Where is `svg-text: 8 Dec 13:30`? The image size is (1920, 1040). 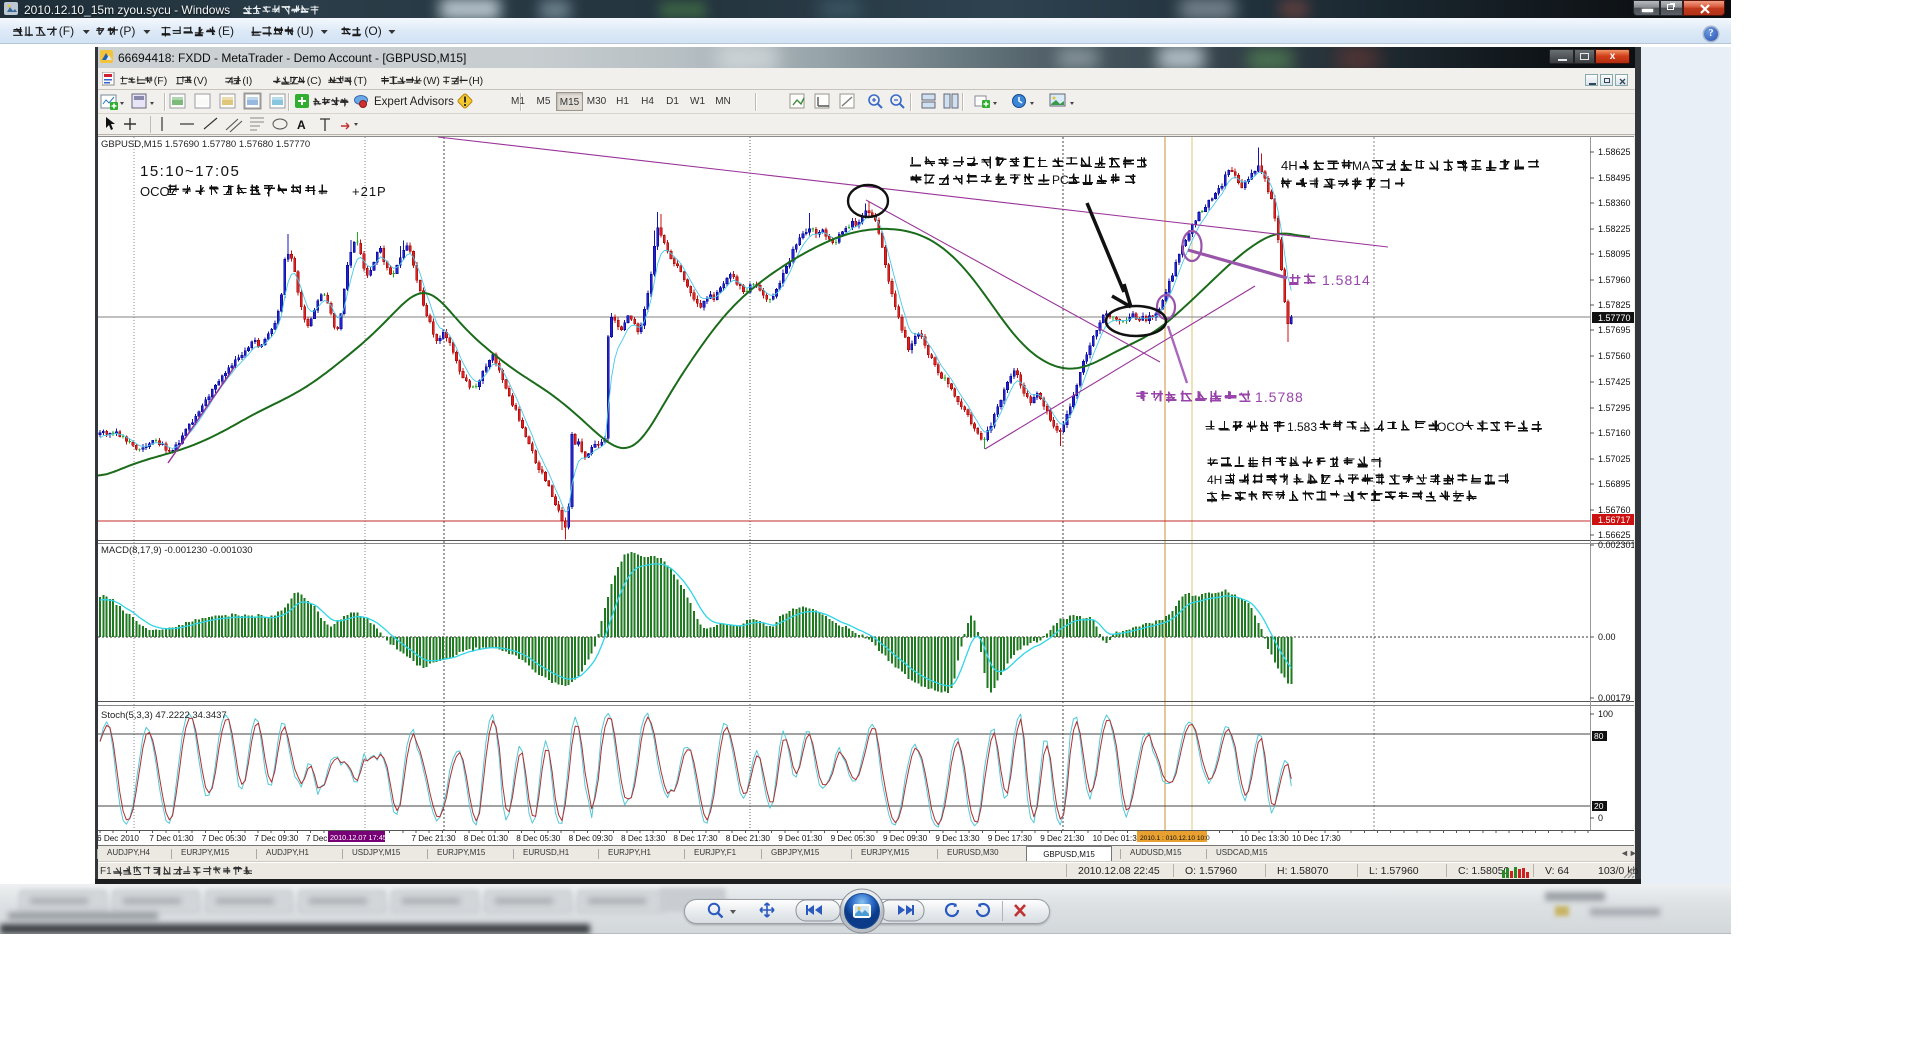 svg-text: 8 Dec 13:30 is located at coordinates (643, 838).